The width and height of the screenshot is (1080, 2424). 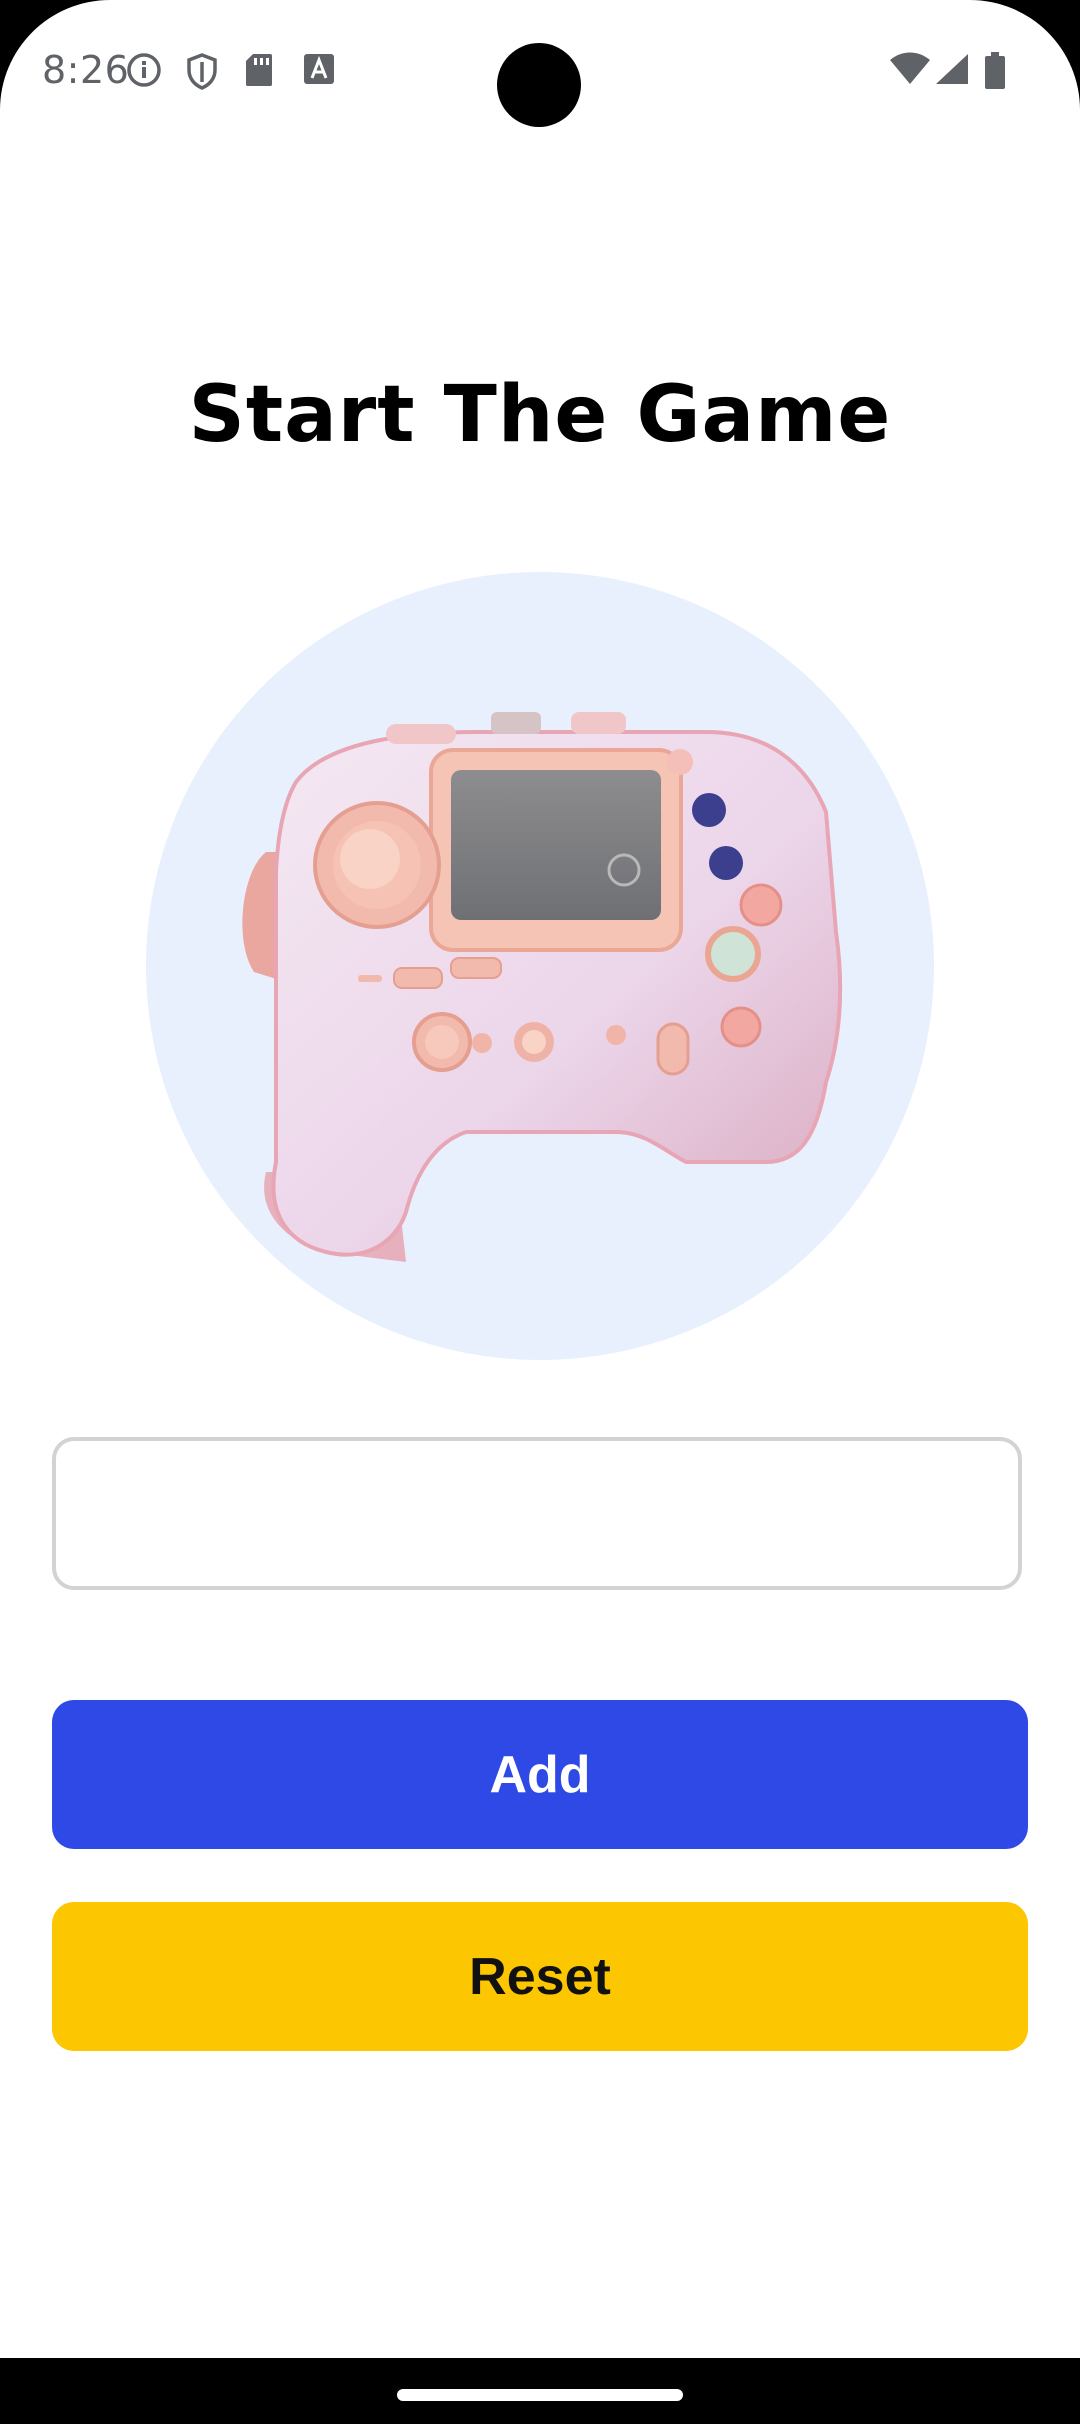 What do you see at coordinates (910, 68) in the screenshot?
I see `wifi-icon` at bounding box center [910, 68].